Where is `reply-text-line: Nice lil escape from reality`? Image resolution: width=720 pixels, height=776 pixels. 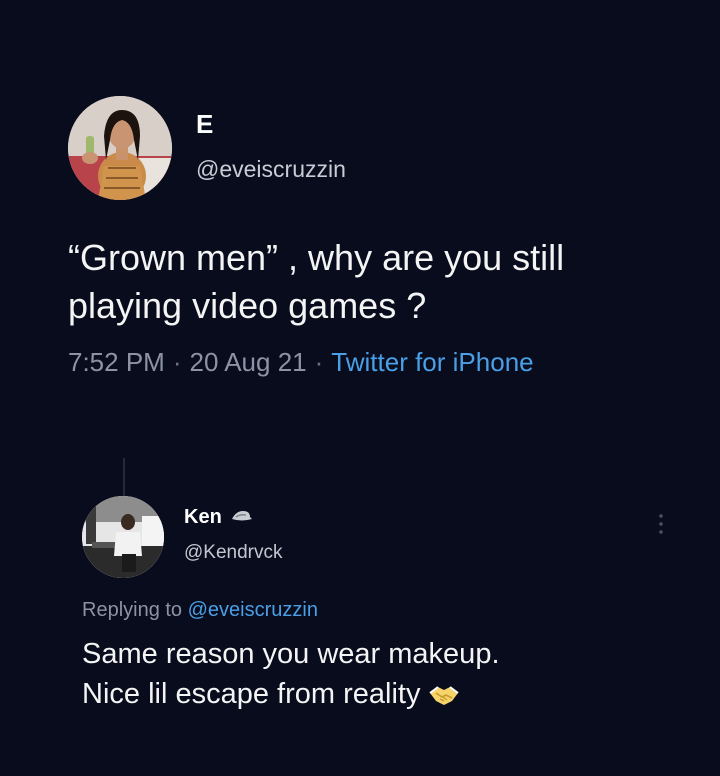
reply-text-line: Nice lil escape from reality is located at coordinates (377, 696).